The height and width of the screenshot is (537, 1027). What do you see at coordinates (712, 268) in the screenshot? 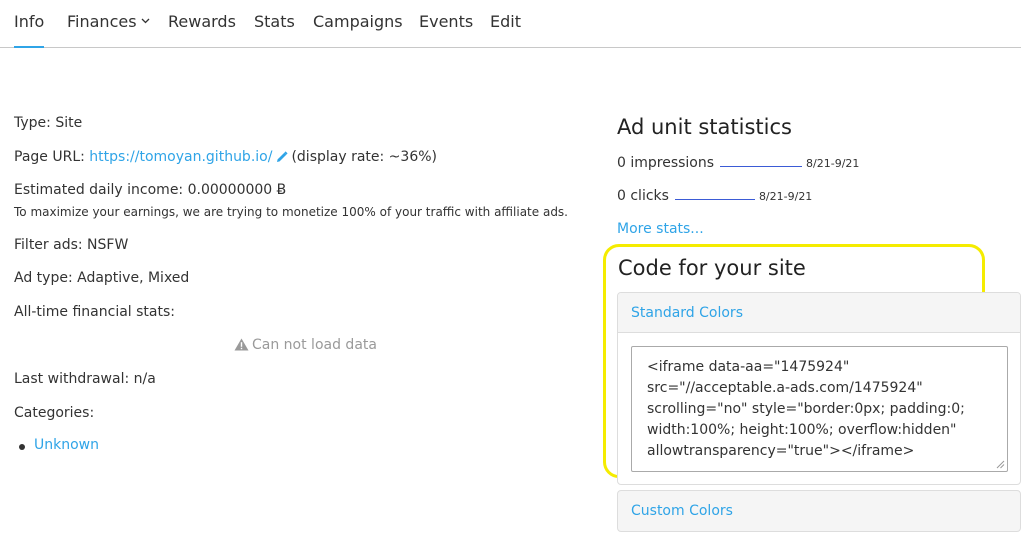
I see `code-heading: Code for your site` at bounding box center [712, 268].